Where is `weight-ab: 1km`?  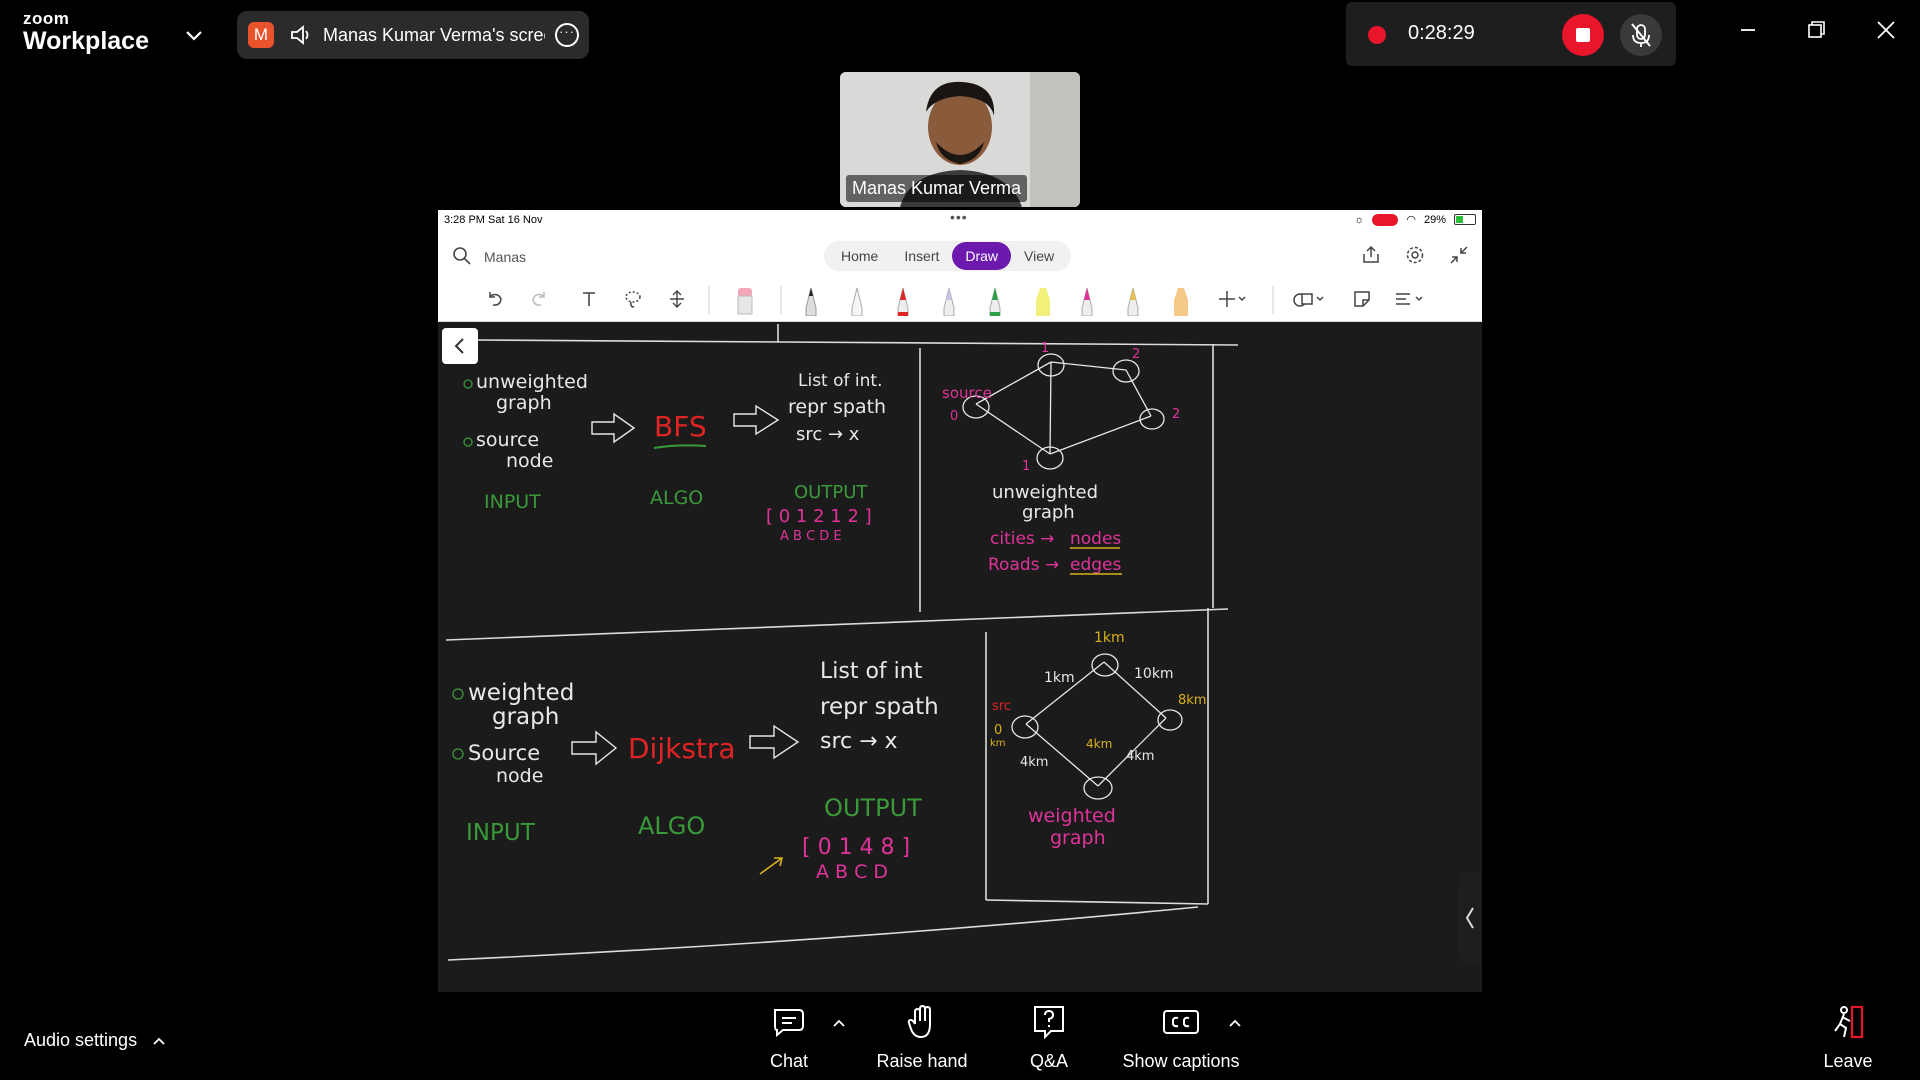 weight-ab: 1km is located at coordinates (1059, 678).